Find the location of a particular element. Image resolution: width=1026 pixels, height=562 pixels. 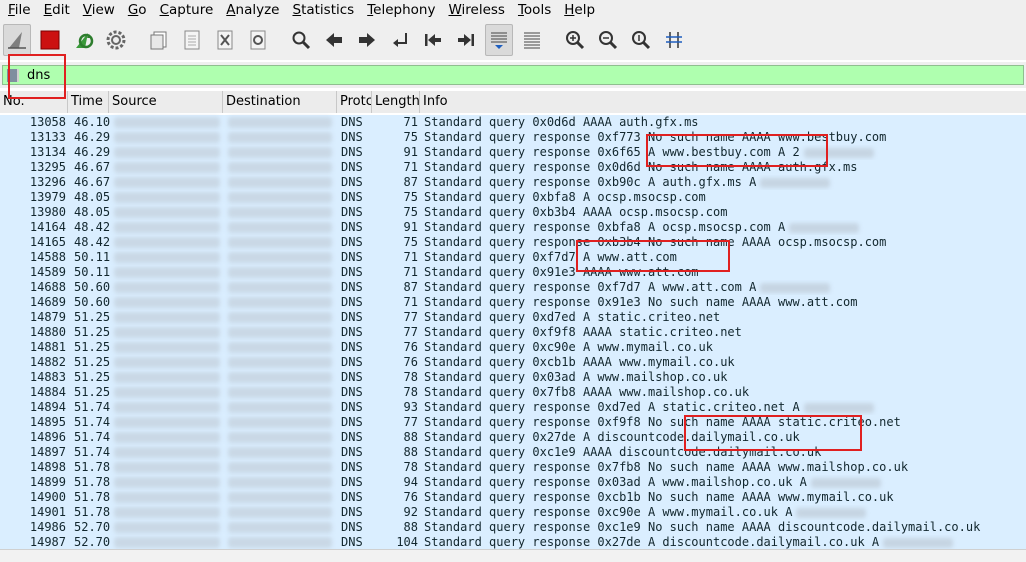

packet-length: 88 is located at coordinates (410, 527).